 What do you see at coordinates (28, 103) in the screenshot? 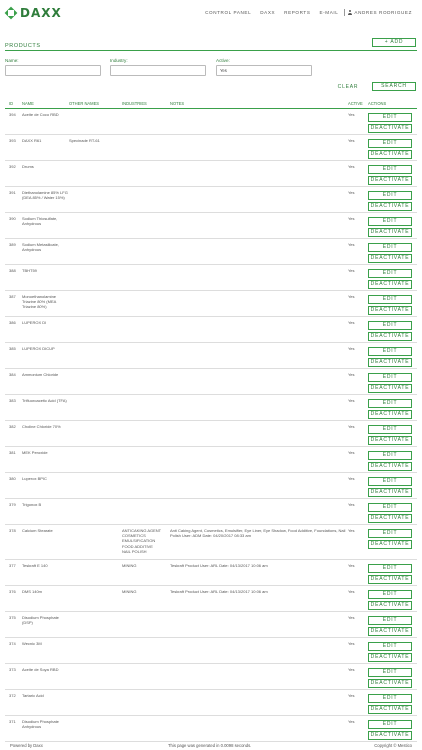
I see `col-name: NAME` at bounding box center [28, 103].